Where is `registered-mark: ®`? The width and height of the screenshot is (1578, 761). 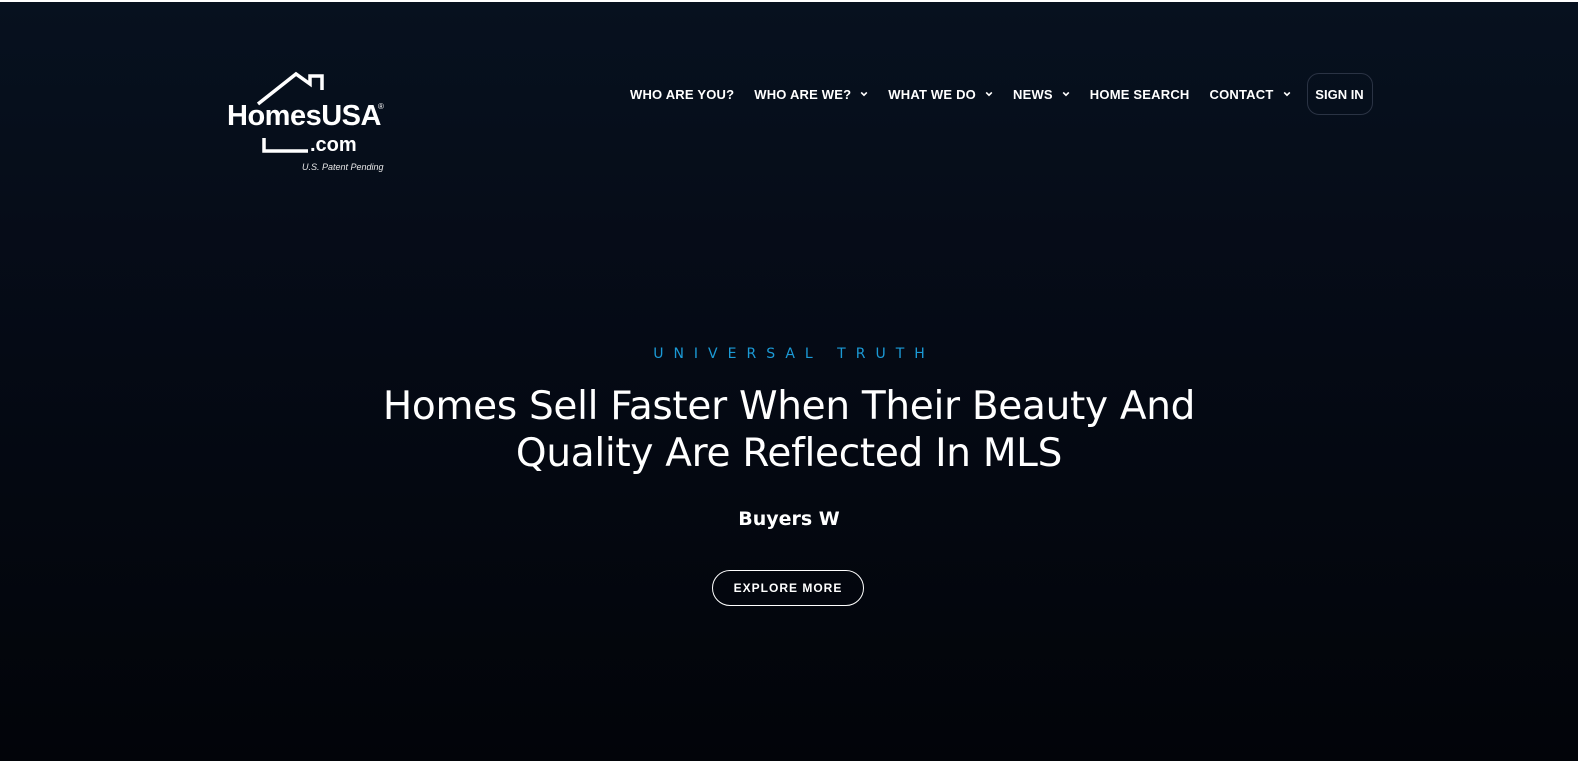
registered-mark: ® is located at coordinates (381, 106).